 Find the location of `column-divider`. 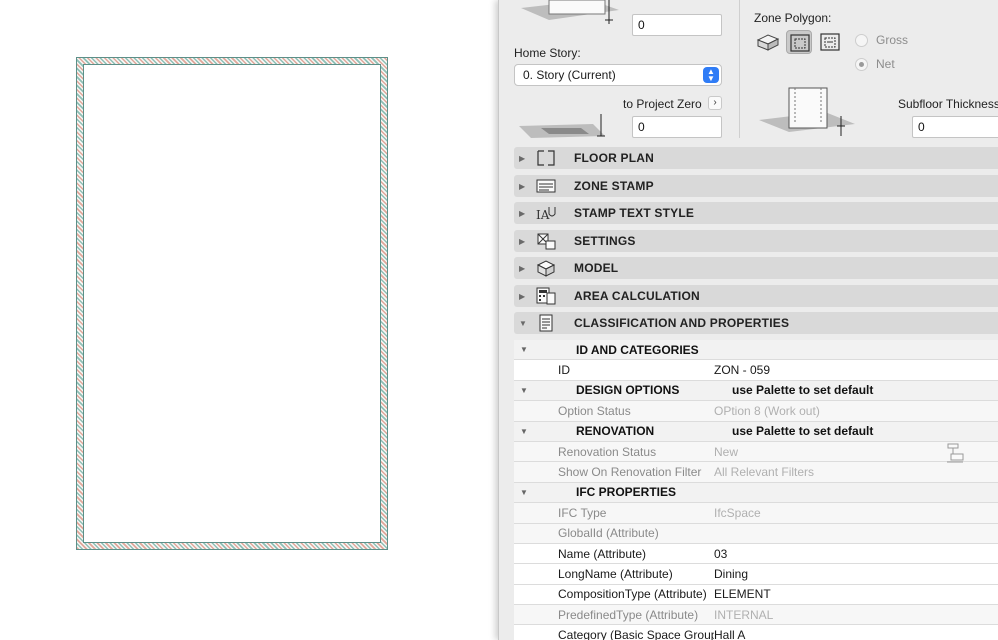

column-divider is located at coordinates (739, 69).